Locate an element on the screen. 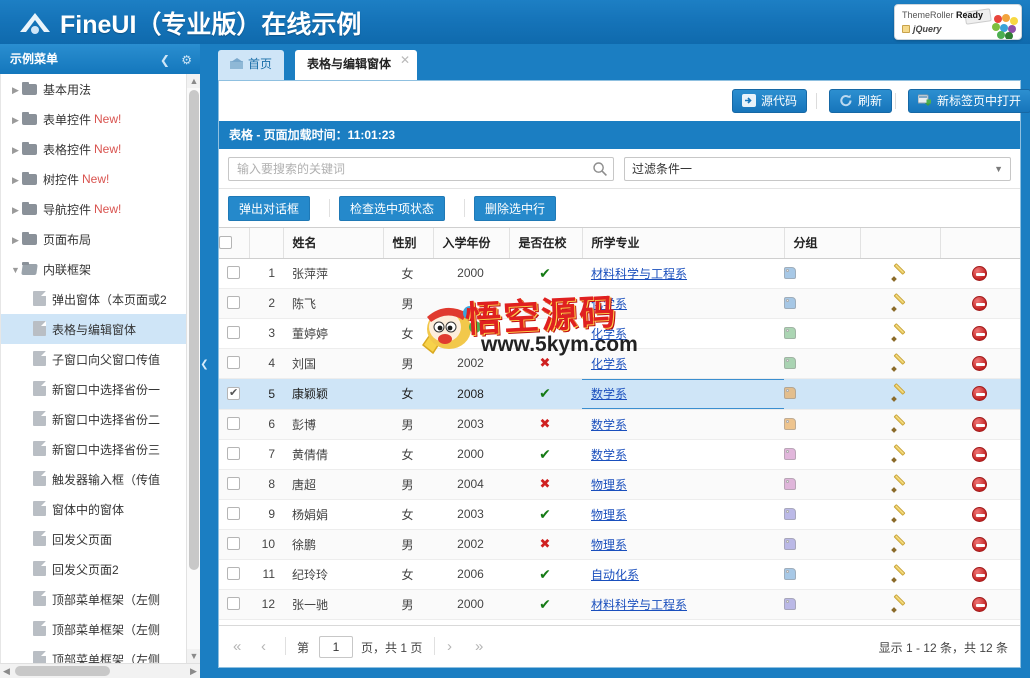 The height and width of the screenshot is (678, 1030). source-code-button: 源代码 is located at coordinates (770, 101).